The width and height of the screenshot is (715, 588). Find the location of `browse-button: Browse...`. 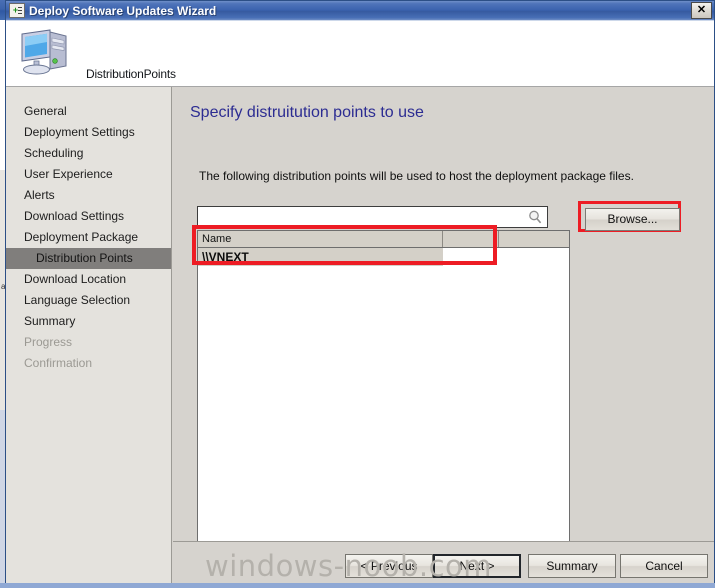

browse-button: Browse... is located at coordinates (632, 219).